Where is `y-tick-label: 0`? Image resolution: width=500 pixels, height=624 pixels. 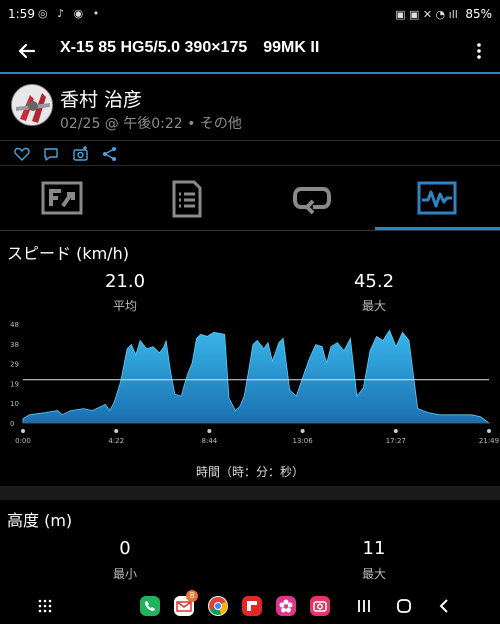
y-tick-label: 0 is located at coordinates (12, 424).